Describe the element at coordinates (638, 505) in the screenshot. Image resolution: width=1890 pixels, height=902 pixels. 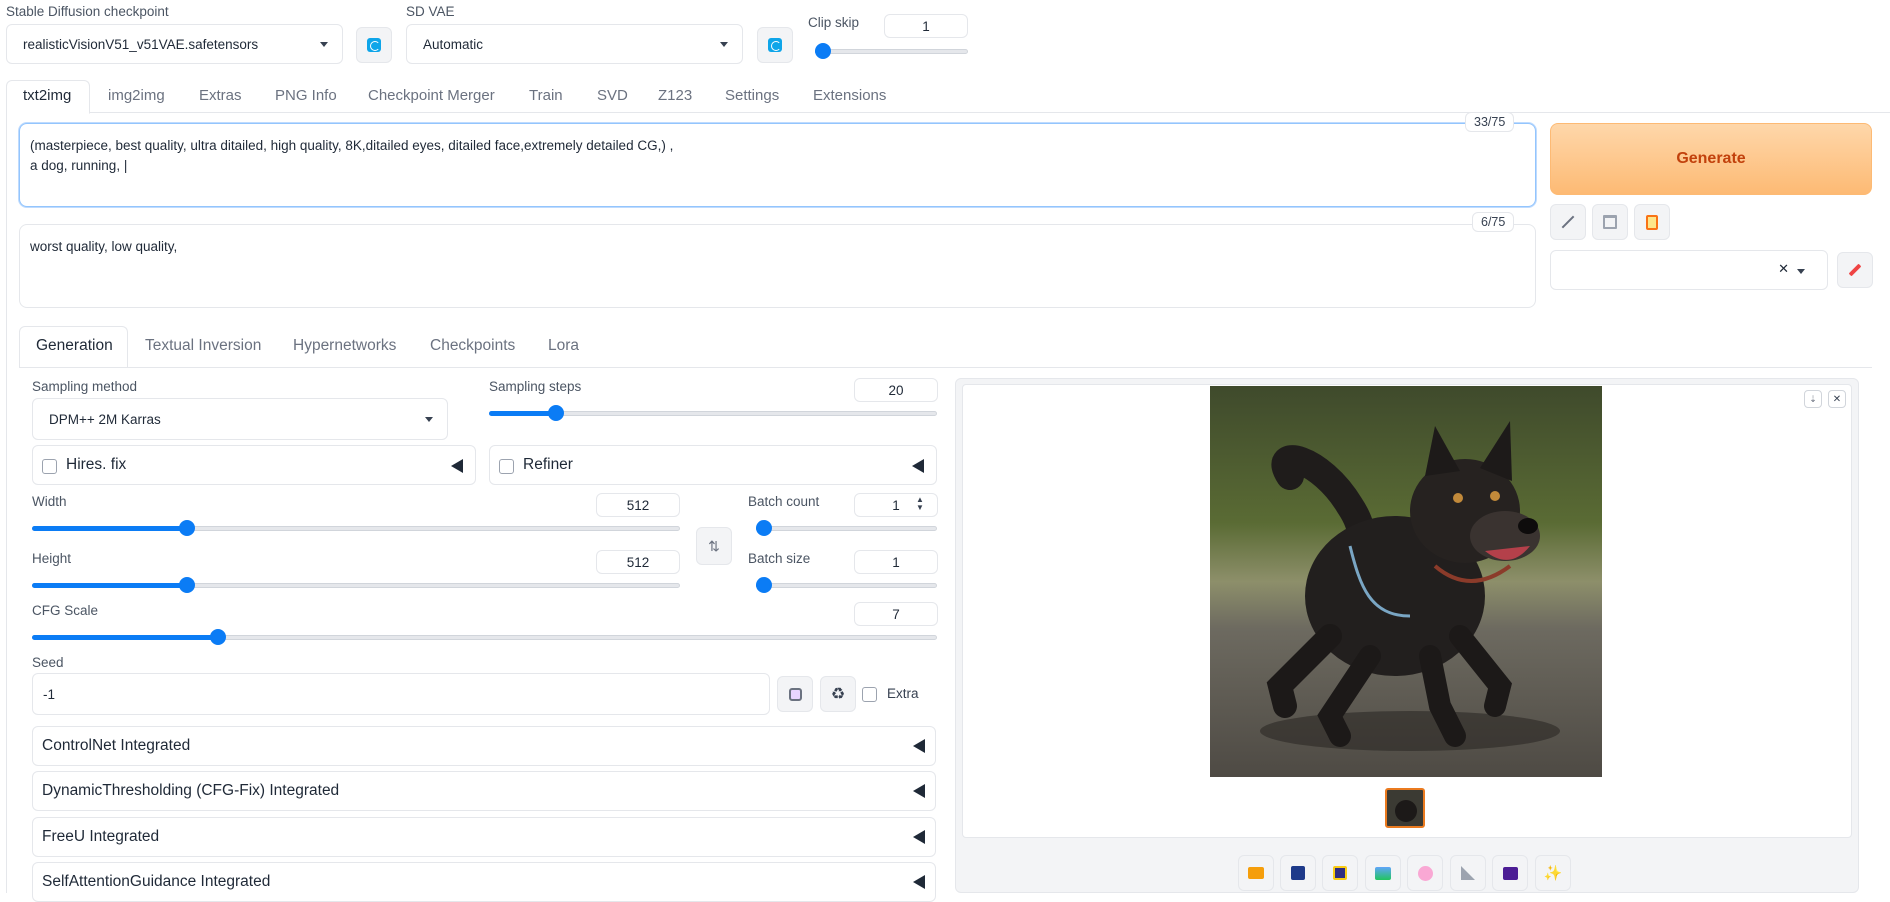
I see `width-input: 512` at that location.